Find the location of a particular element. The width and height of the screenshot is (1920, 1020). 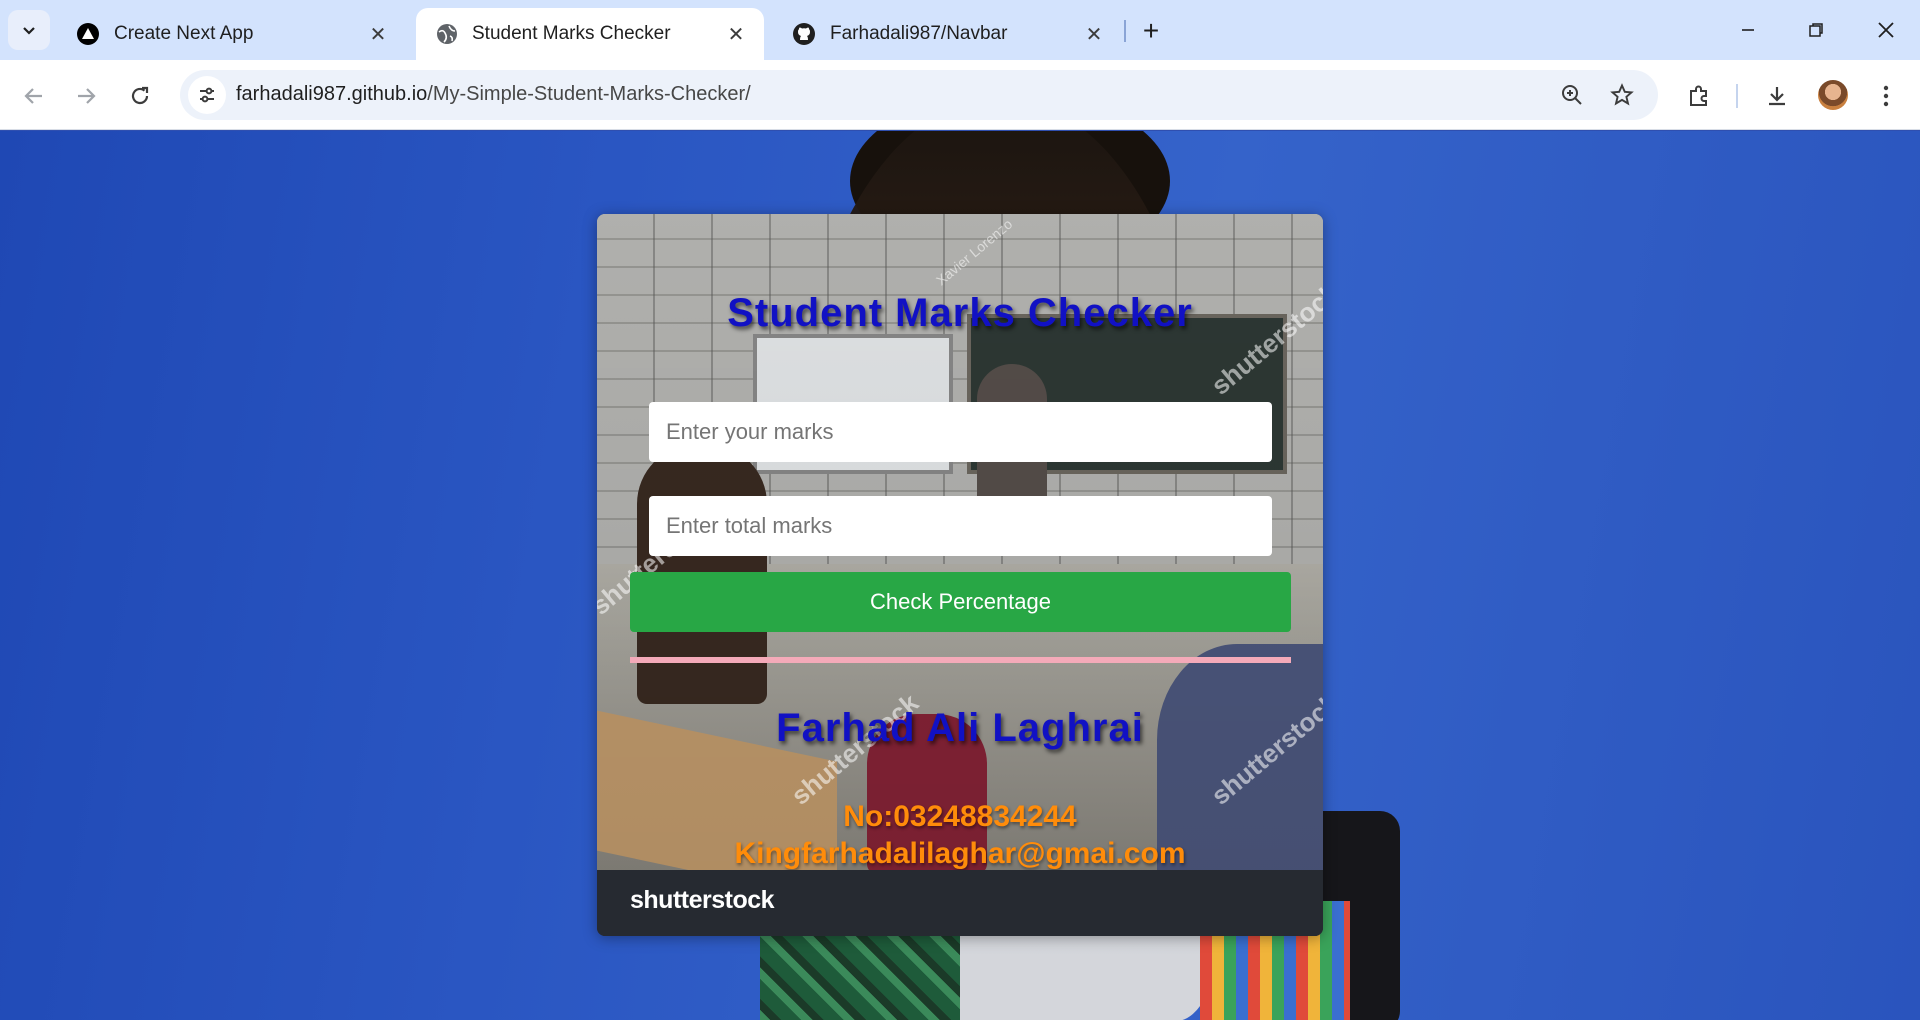

tab-github-navbar: Farhadali987/Navbar ✕ is located at coordinates (947, 34).